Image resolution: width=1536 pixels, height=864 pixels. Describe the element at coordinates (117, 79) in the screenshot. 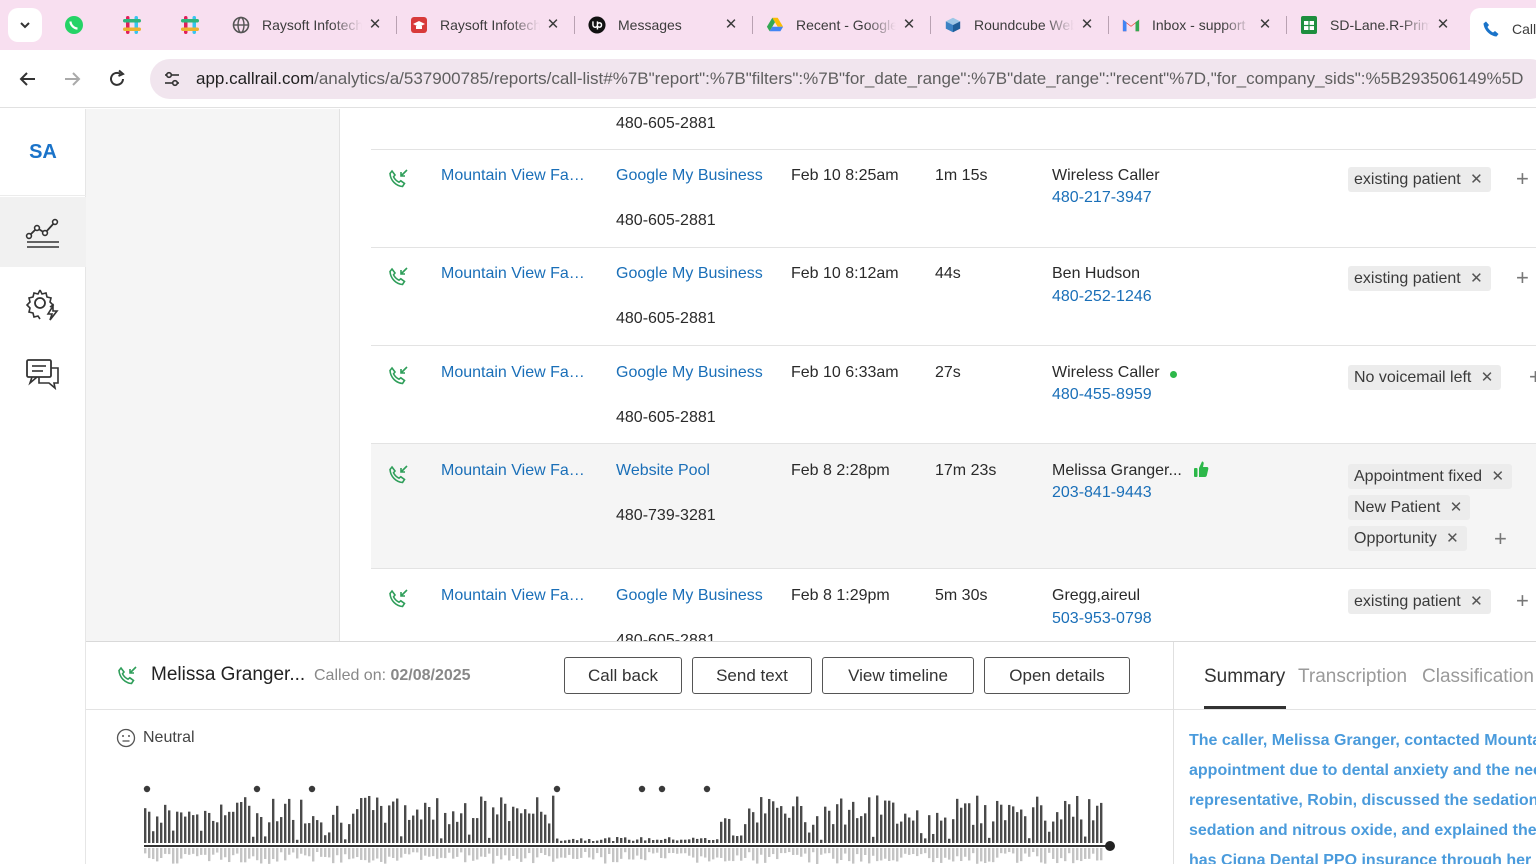

I see `reload-button` at that location.